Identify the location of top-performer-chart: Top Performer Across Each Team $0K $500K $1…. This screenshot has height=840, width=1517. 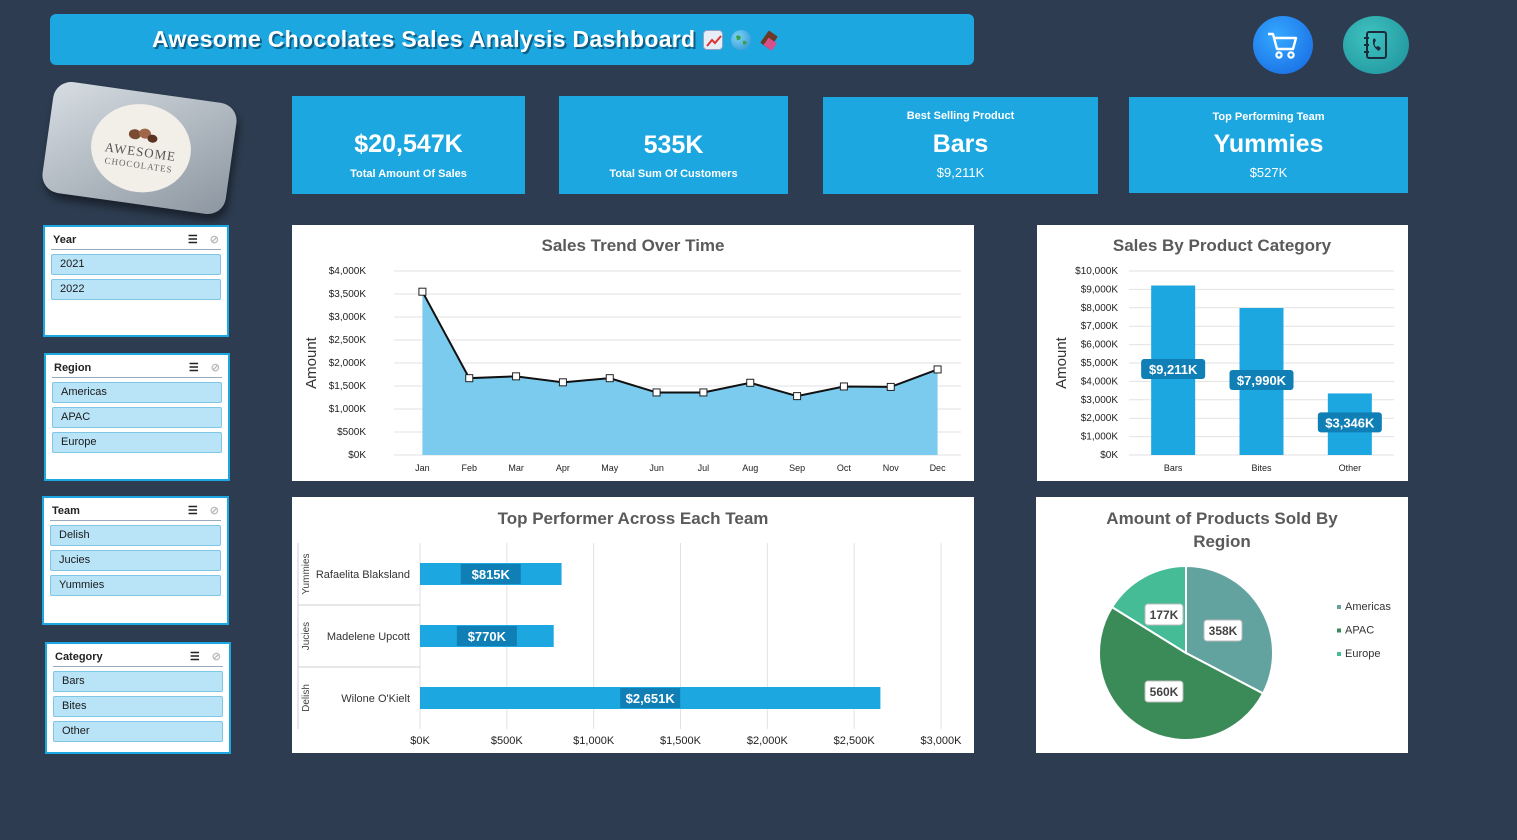
(630, 628).